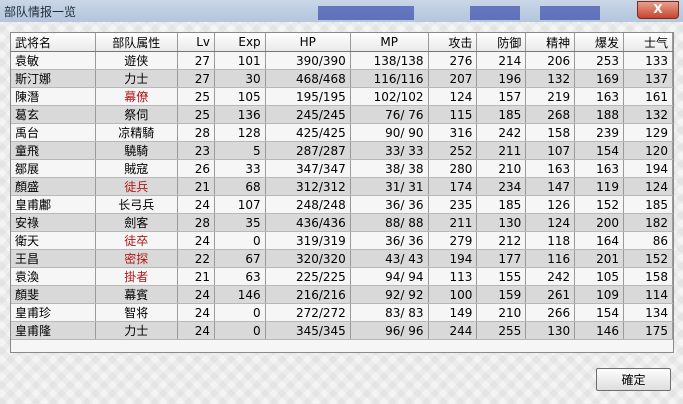  I want to click on table-row: 童飛 驍騎 23 5 287/287 33/ 33 252 211 107 154 120, so click(342, 150).